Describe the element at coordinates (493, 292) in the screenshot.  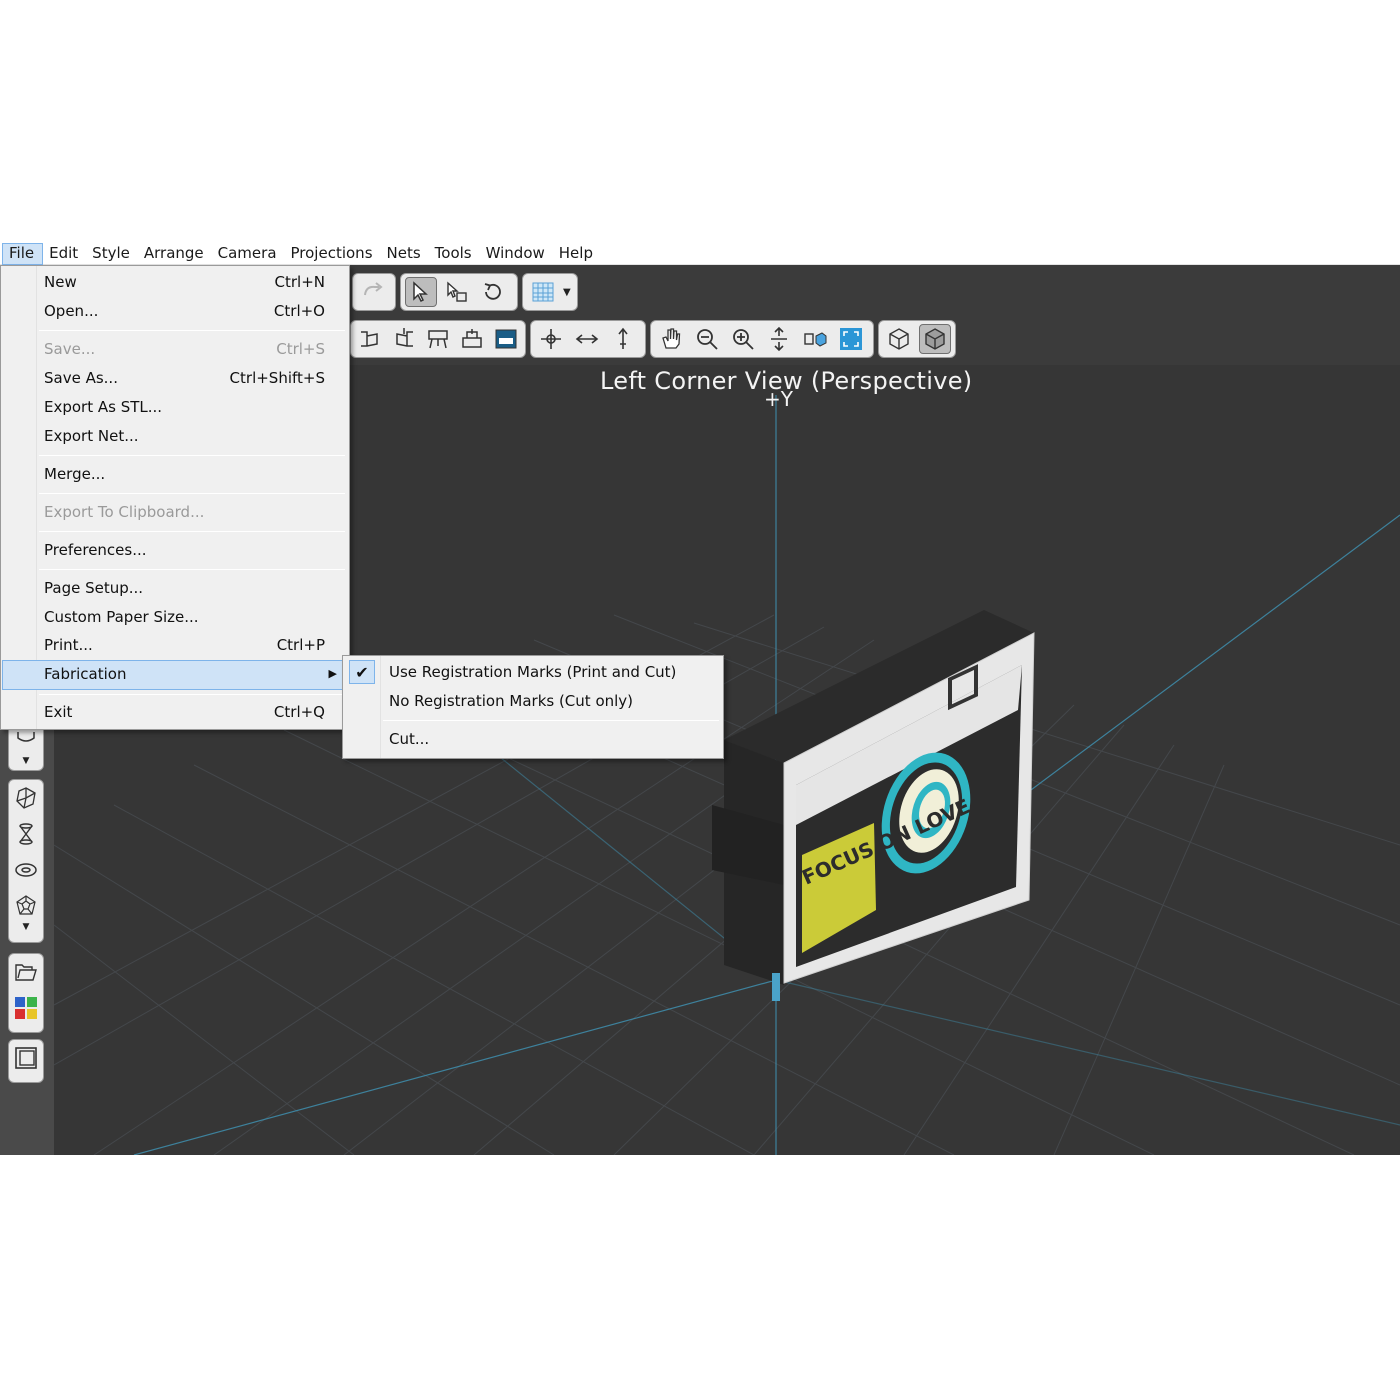
I see `rotate-icon` at that location.